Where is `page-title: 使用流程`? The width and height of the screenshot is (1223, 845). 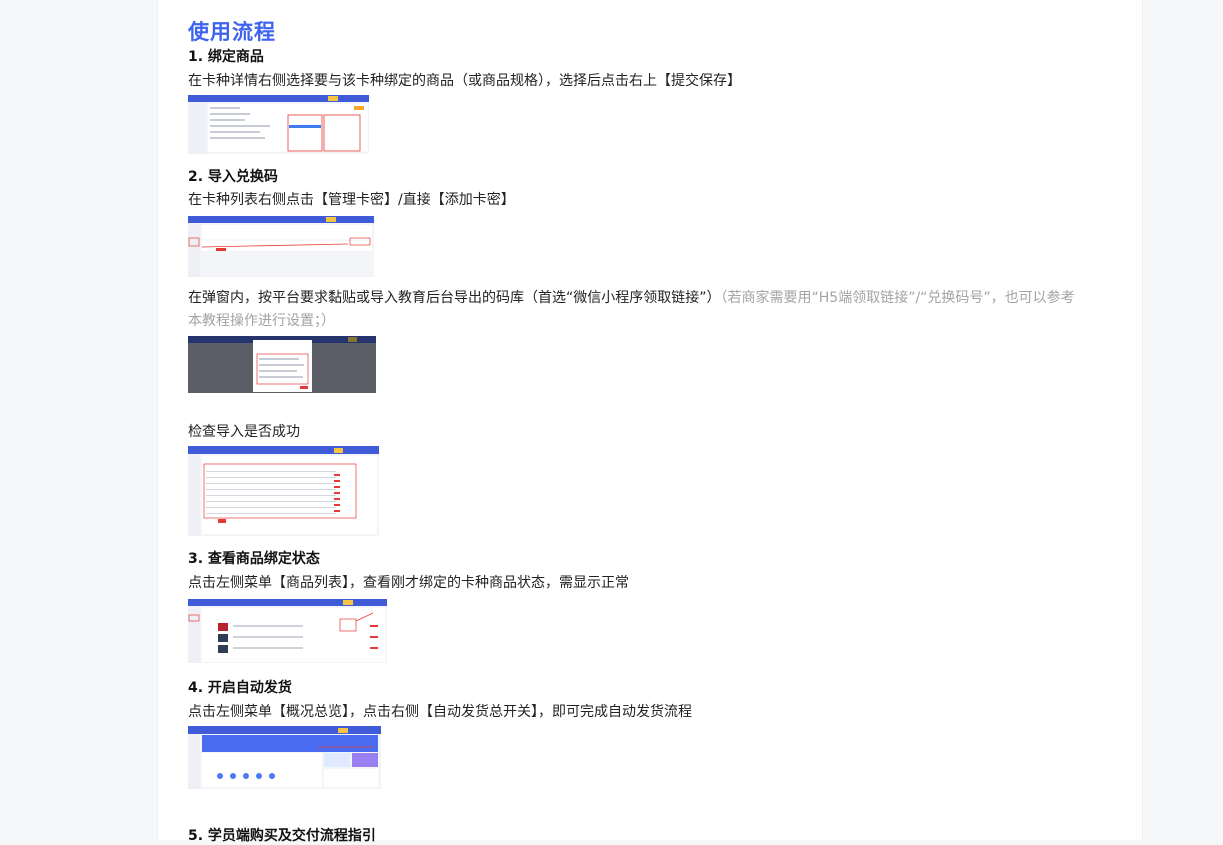 page-title: 使用流程 is located at coordinates (232, 32).